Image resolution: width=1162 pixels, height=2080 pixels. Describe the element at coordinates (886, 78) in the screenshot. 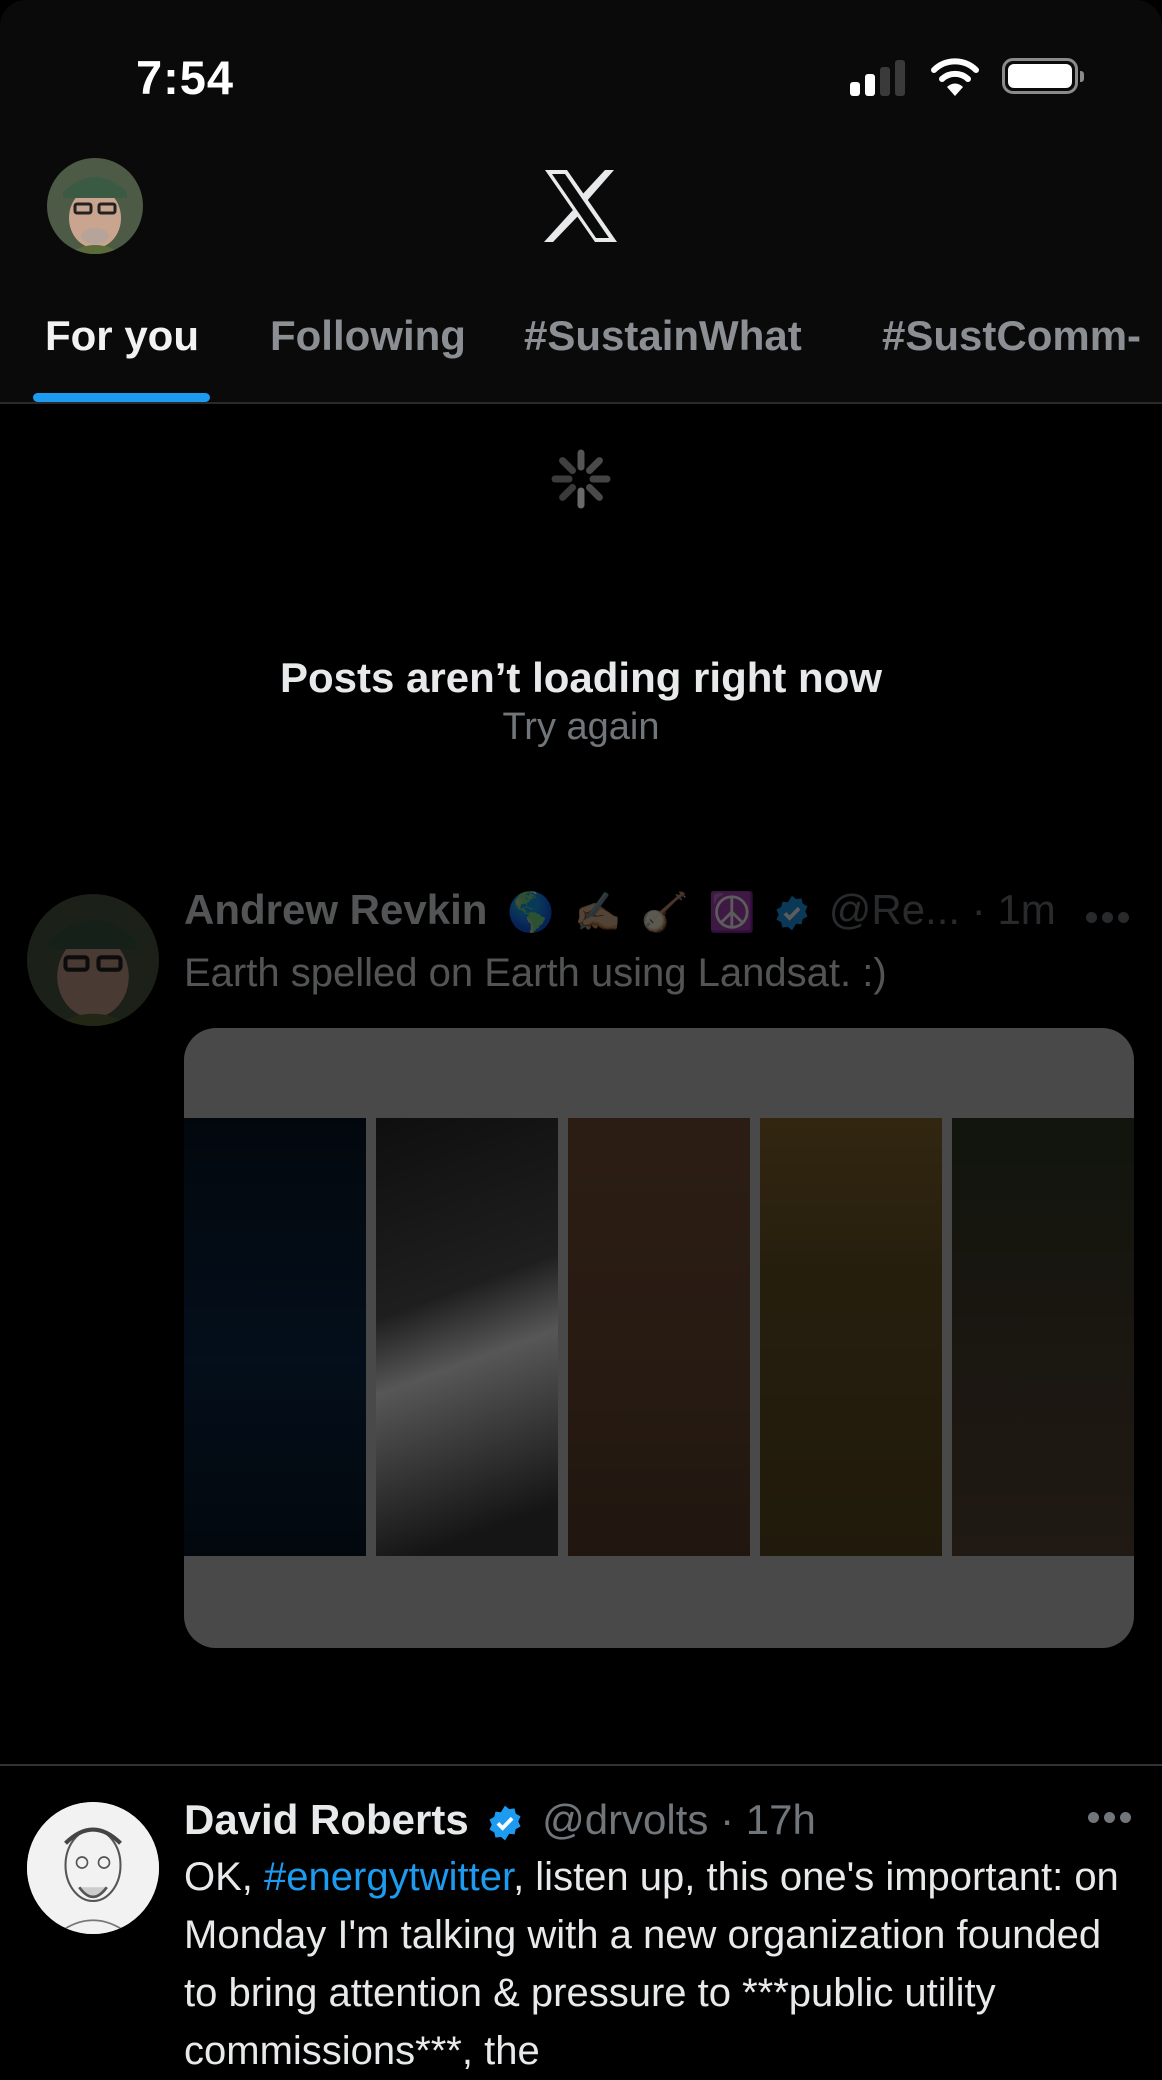

I see `cellular-signal-icon` at that location.